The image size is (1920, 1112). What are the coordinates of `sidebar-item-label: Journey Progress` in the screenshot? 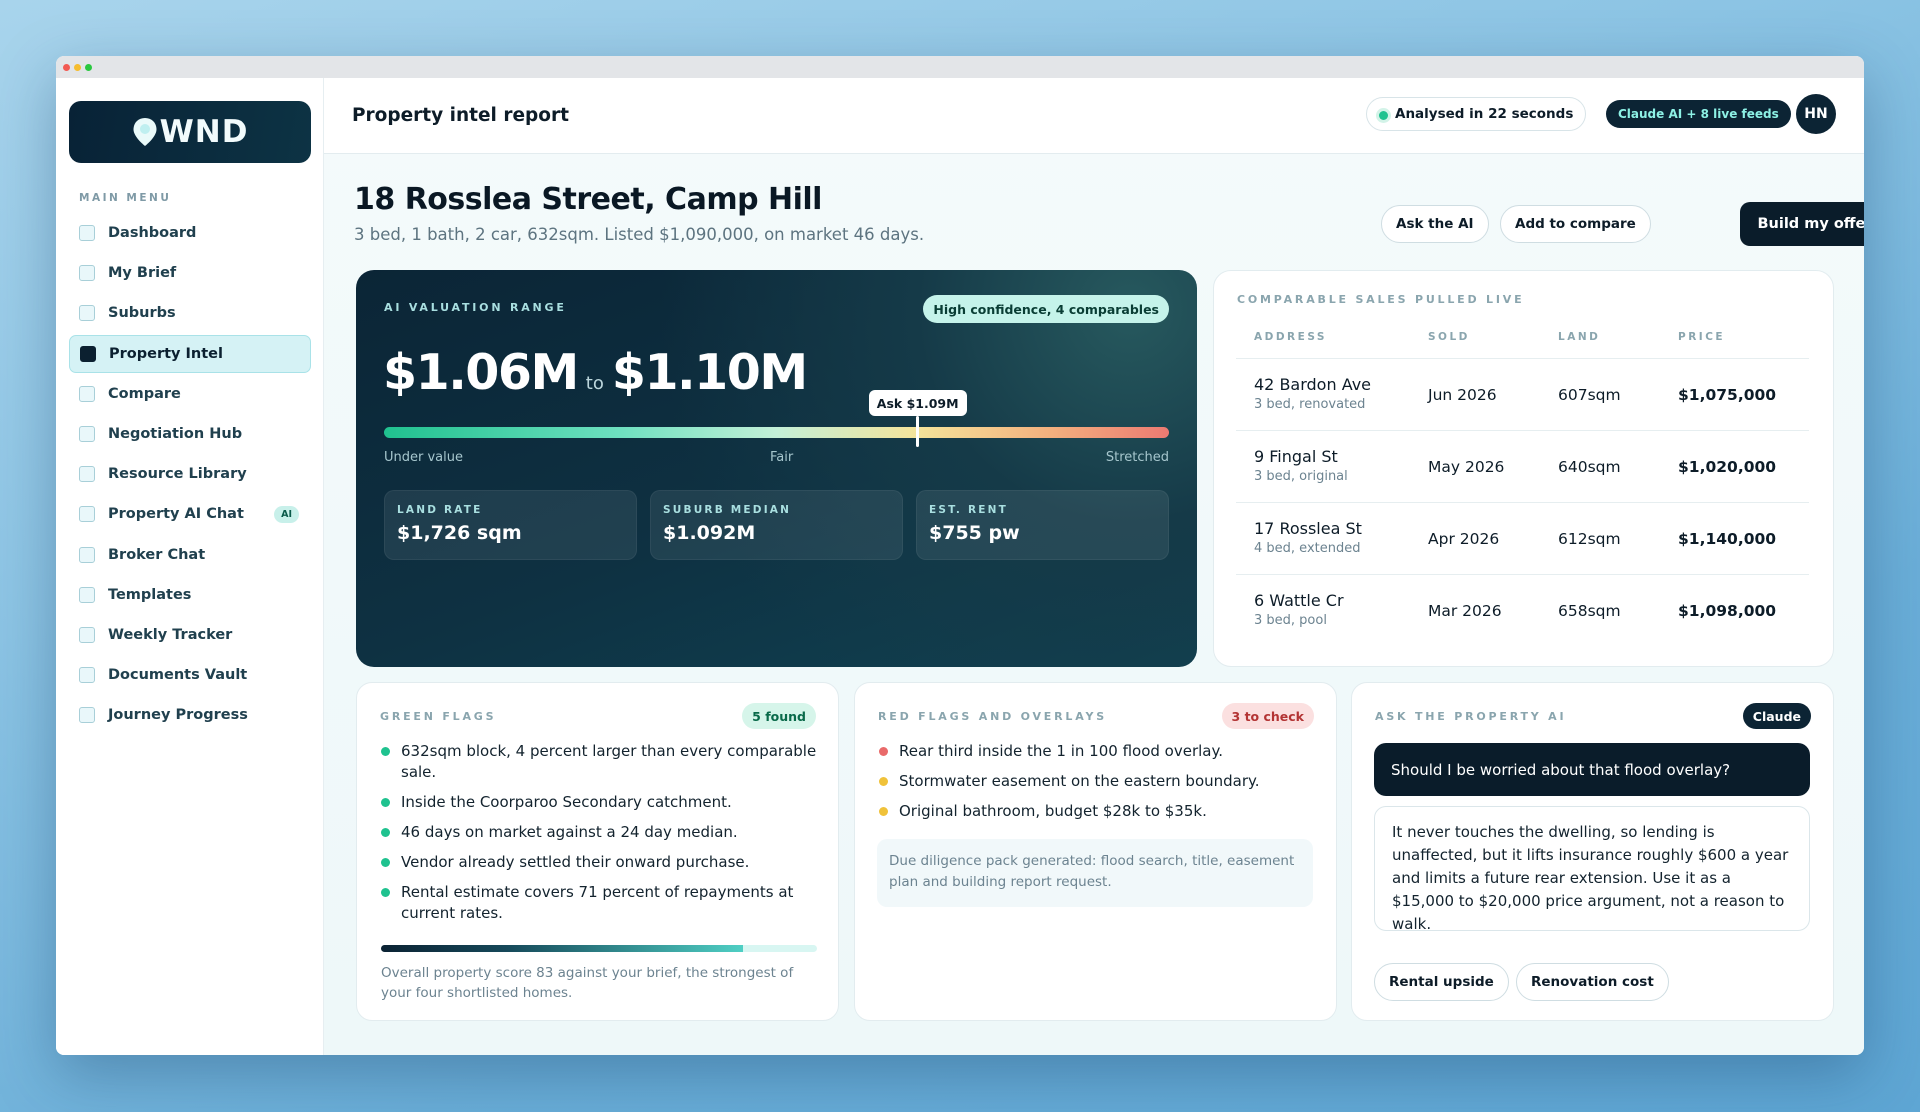 It's located at (178, 715).